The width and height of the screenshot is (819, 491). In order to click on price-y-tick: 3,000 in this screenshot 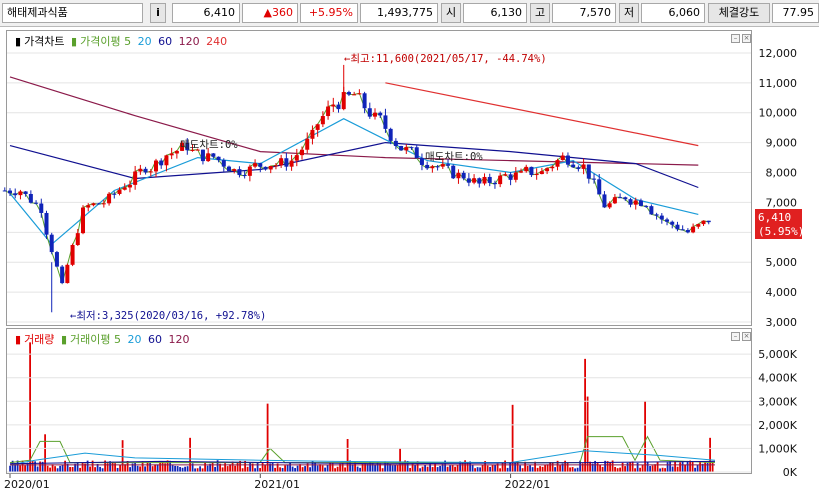, I will do `click(782, 322)`.